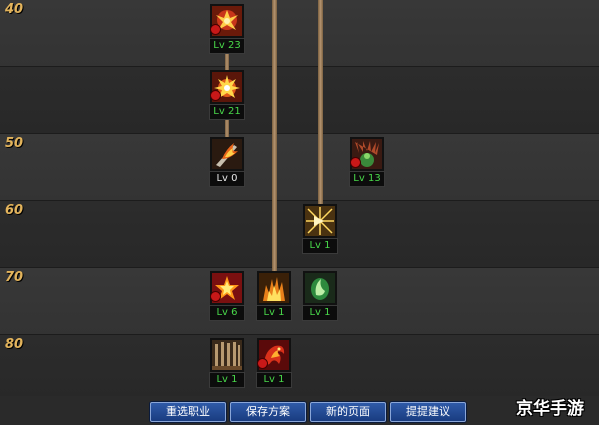  Describe the element at coordinates (320, 288) in the screenshot. I see `green-orb-icon` at that location.